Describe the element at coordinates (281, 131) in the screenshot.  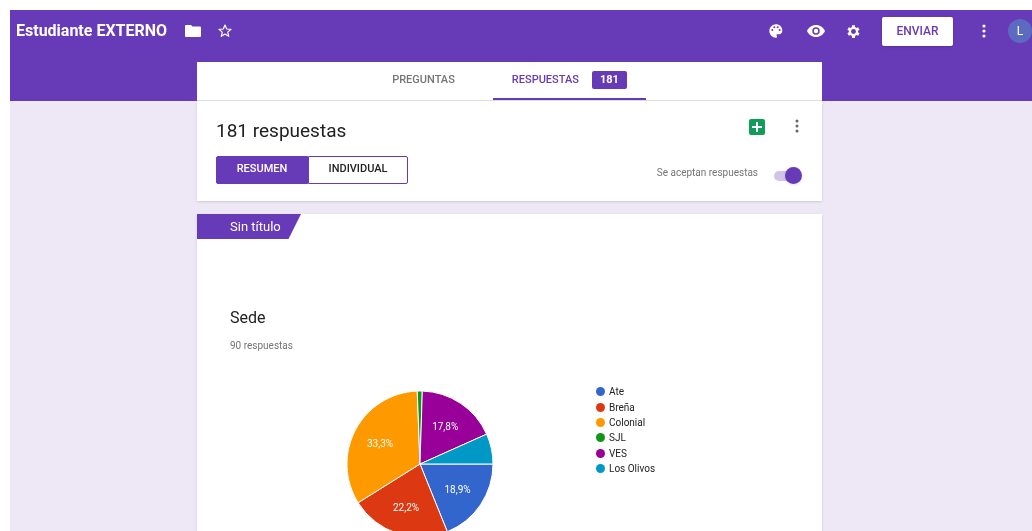
I see `responses-count: 181 respuestas` at that location.